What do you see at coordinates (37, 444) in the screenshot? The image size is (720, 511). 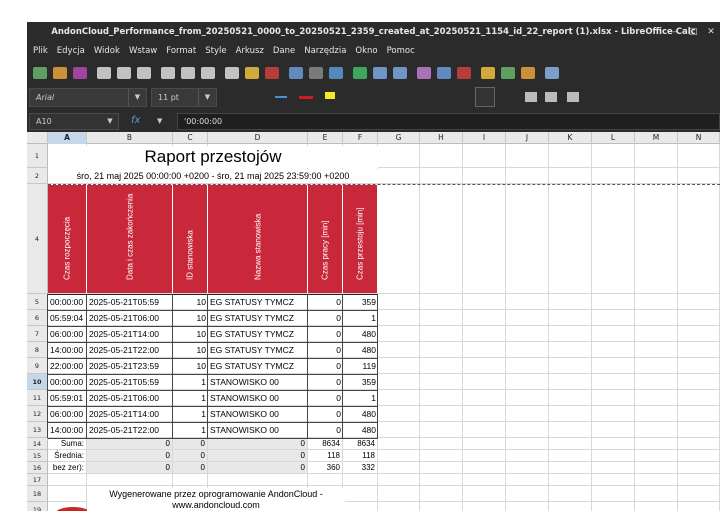 I see `row-header-14: 14` at bounding box center [37, 444].